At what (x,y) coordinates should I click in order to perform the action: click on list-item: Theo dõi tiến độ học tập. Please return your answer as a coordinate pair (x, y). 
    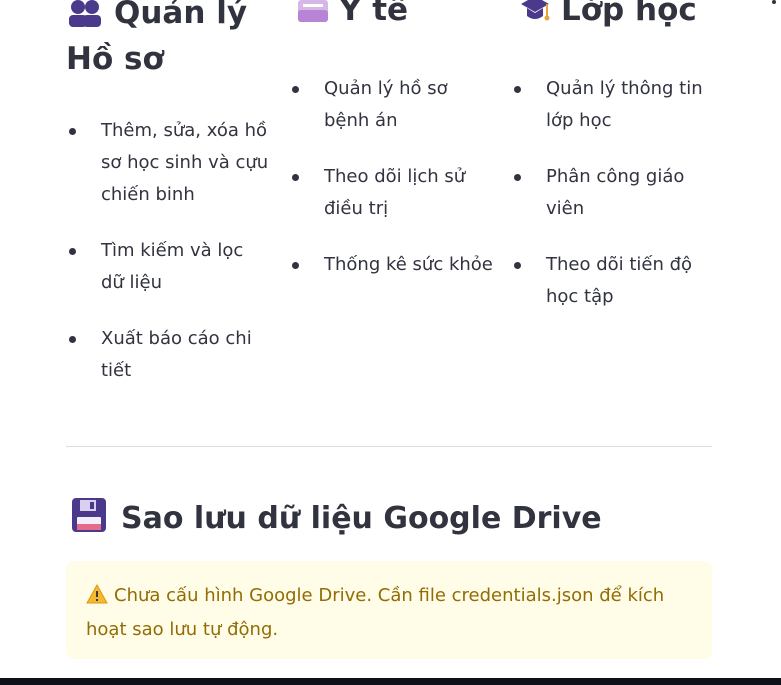
    Looking at the image, I should click on (613, 281).